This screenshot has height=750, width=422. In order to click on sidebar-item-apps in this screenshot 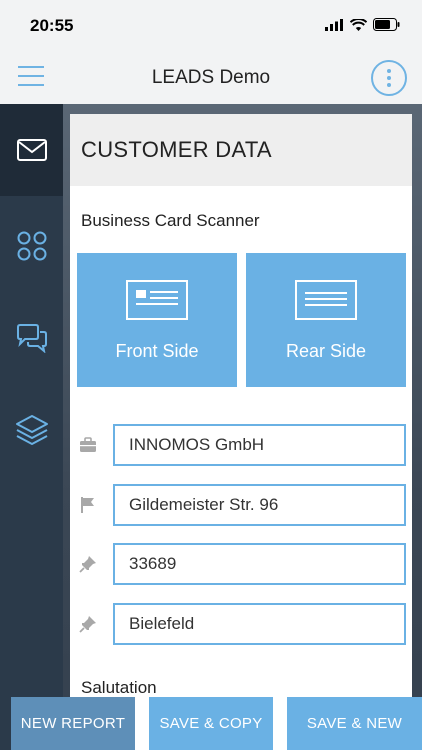, I will do `click(31, 246)`.